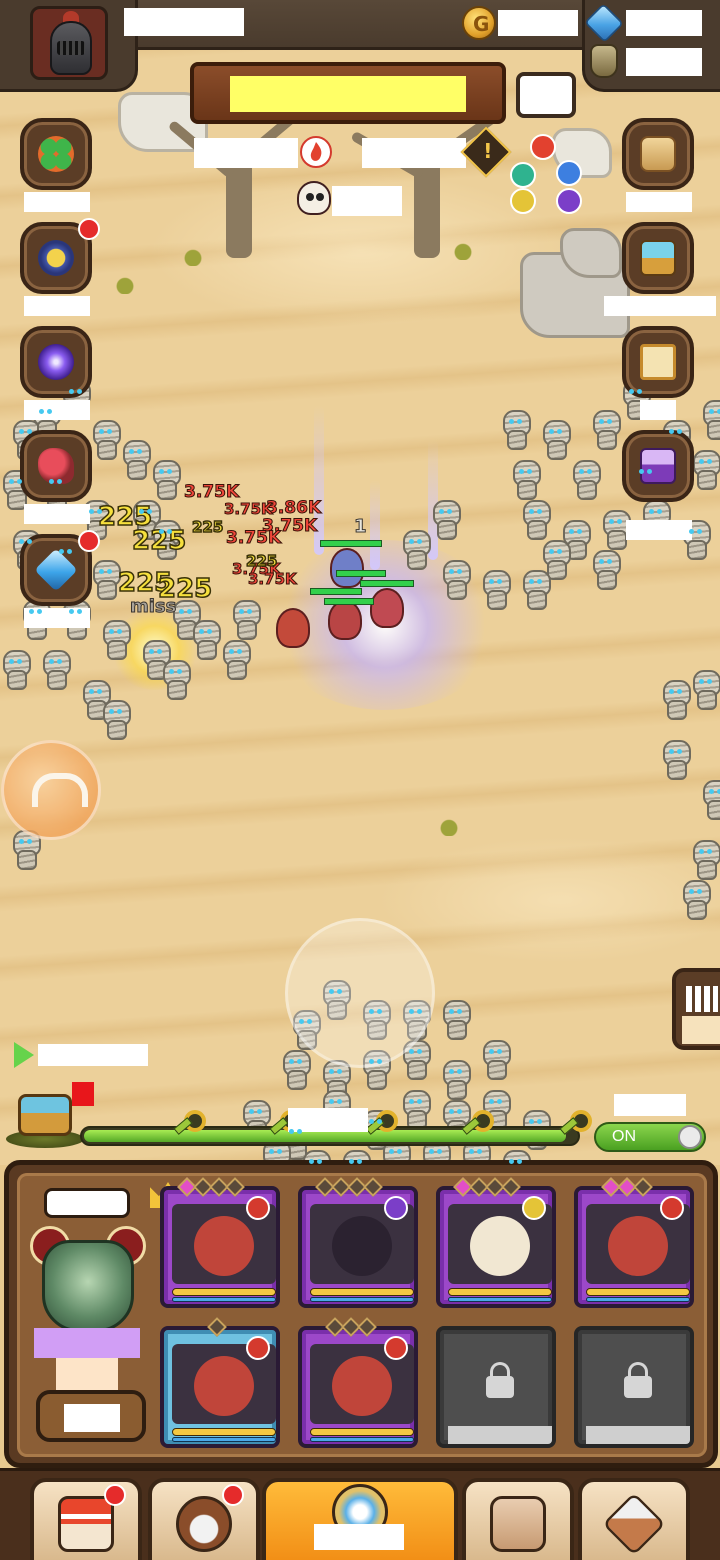 The image size is (720, 1560). I want to click on wind-element-icon, so click(523, 175).